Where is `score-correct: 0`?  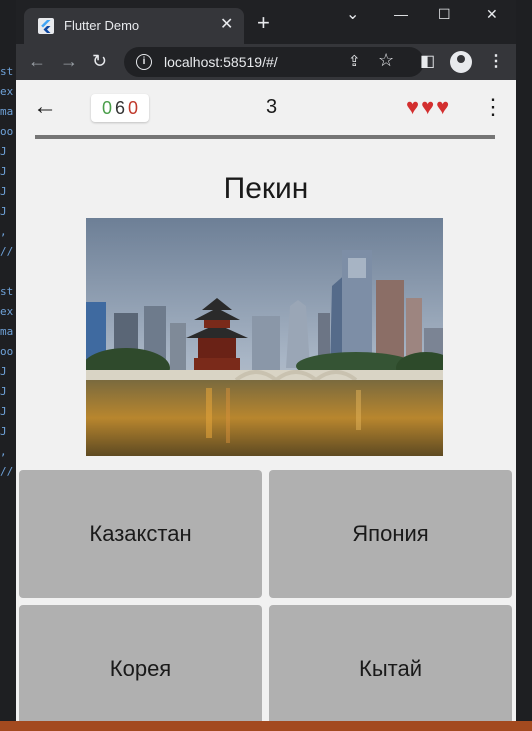 score-correct: 0 is located at coordinates (106, 108).